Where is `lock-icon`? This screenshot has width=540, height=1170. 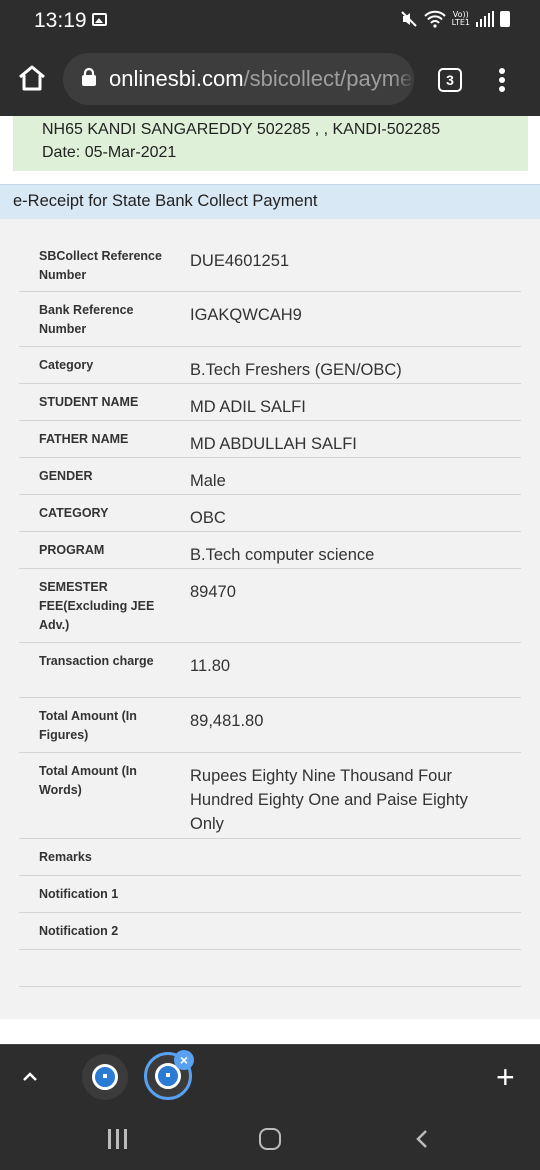
lock-icon is located at coordinates (89, 76).